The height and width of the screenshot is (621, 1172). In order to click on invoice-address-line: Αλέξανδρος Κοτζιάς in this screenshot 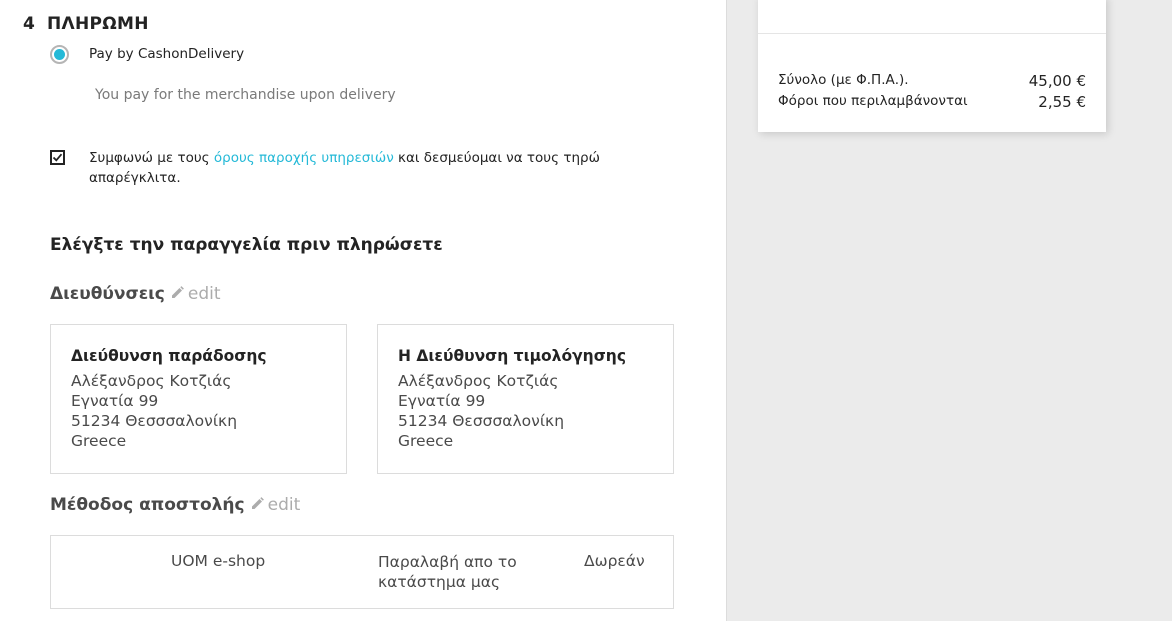, I will do `click(478, 381)`.